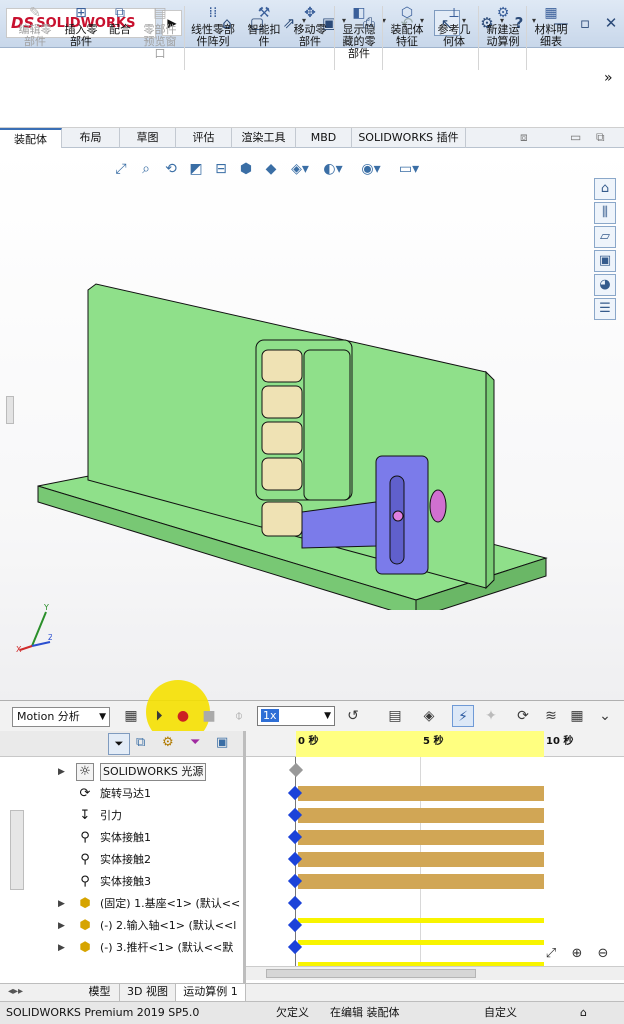 This screenshot has height=1024, width=624. I want to click on tab-sketch: 草图, so click(148, 138).